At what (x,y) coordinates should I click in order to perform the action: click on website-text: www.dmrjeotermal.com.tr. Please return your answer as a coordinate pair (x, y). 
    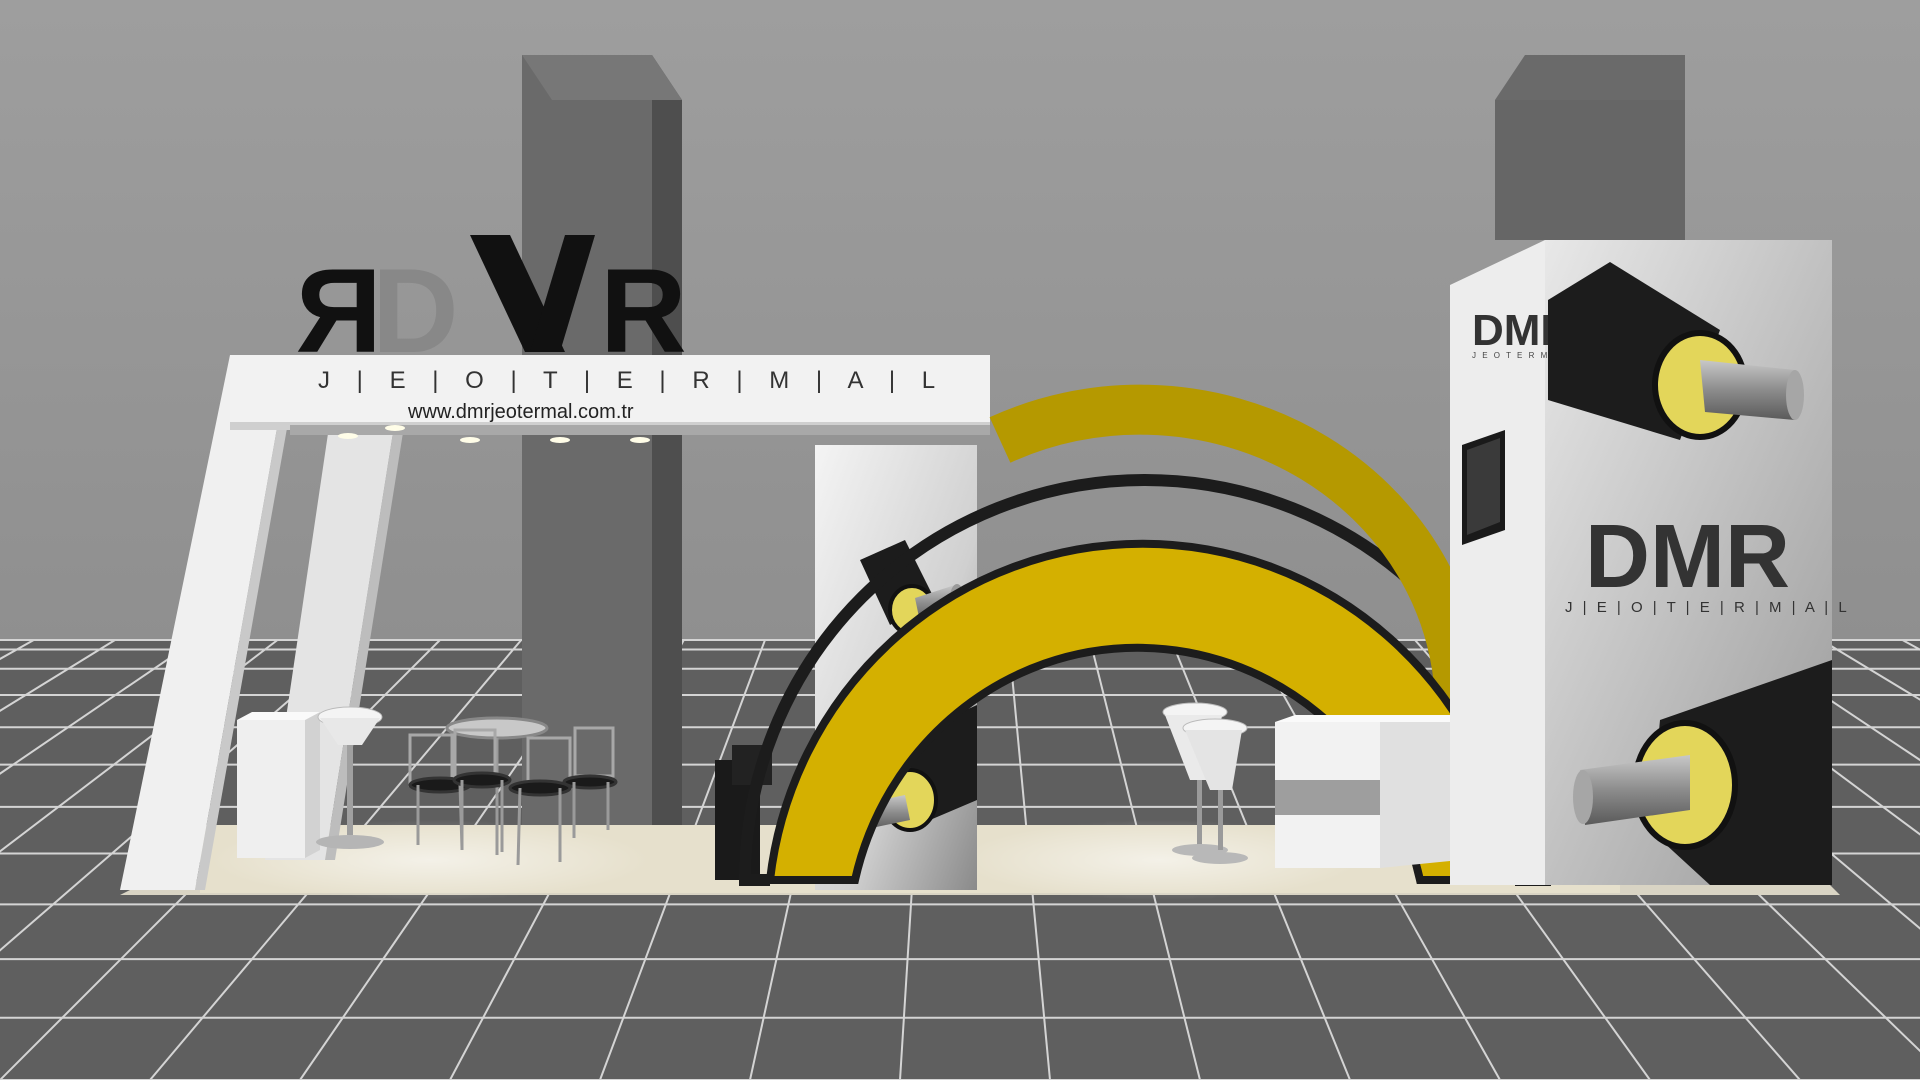
    Looking at the image, I should click on (520, 412).